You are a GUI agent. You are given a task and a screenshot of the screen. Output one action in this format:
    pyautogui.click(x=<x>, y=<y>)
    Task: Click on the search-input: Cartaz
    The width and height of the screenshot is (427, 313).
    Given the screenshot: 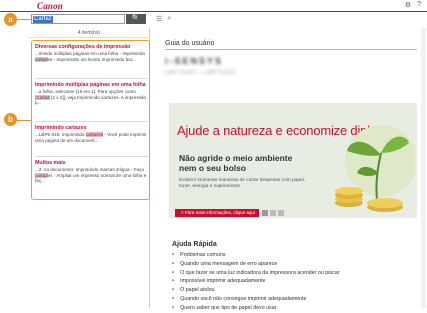 What is the action you would take?
    pyautogui.click(x=78, y=19)
    